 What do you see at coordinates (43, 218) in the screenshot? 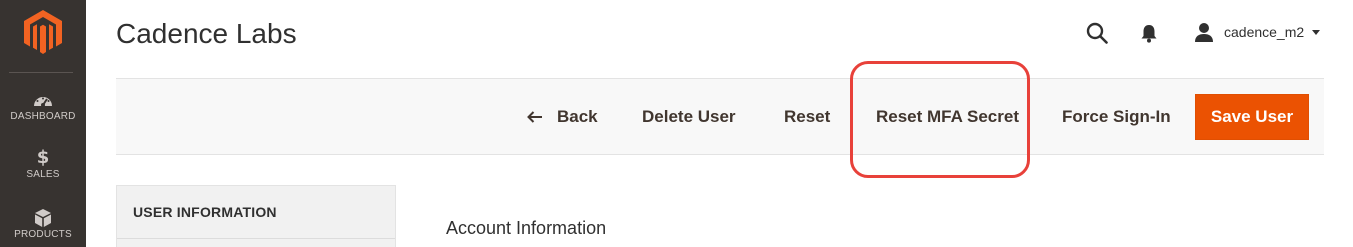
I see `cube-icon` at bounding box center [43, 218].